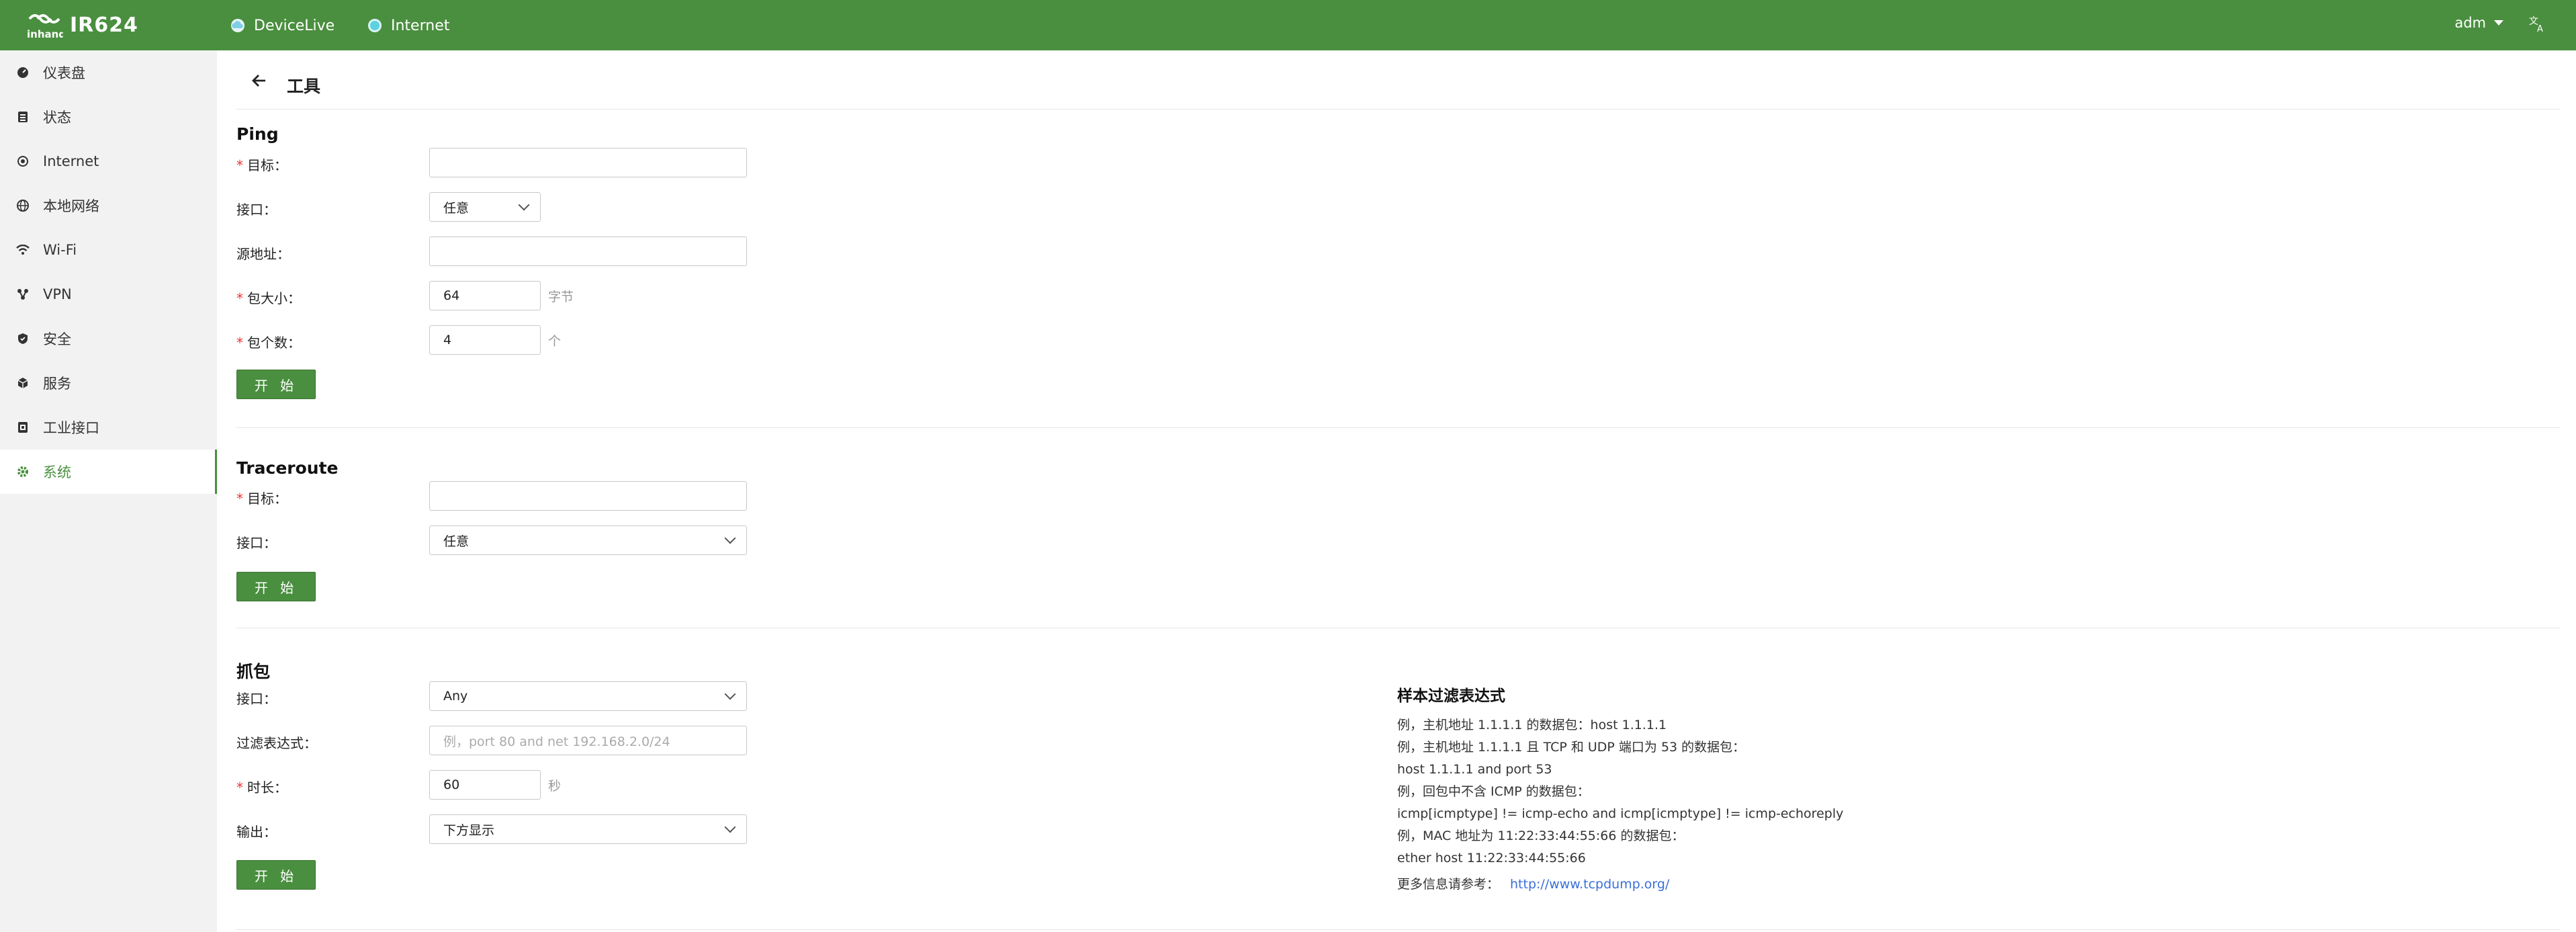 The width and height of the screenshot is (2576, 932). What do you see at coordinates (588, 251) in the screenshot?
I see `ping-source-input` at bounding box center [588, 251].